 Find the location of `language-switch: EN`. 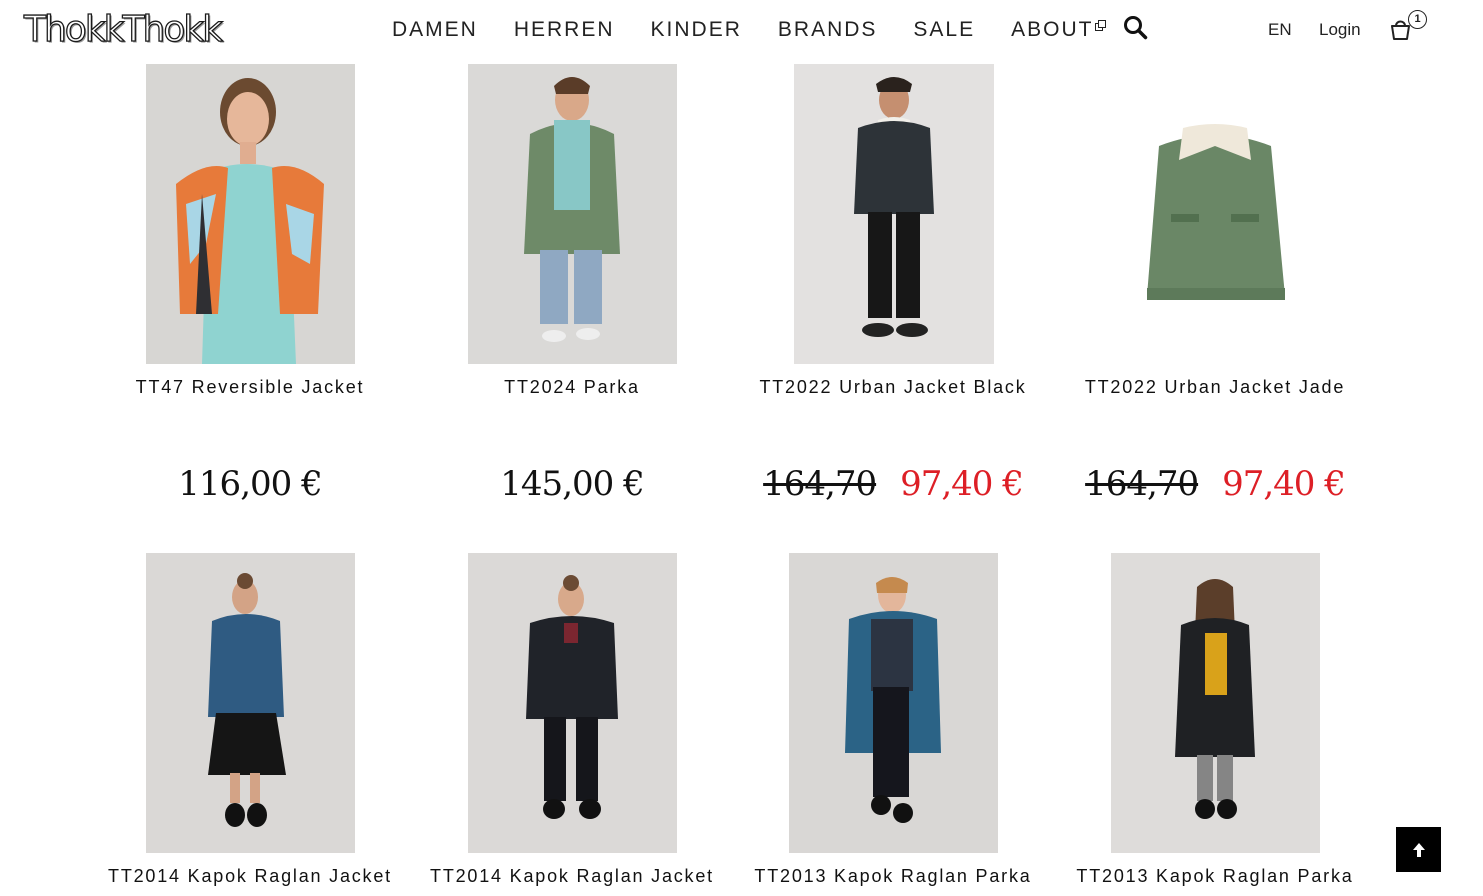

language-switch: EN is located at coordinates (1280, 30).